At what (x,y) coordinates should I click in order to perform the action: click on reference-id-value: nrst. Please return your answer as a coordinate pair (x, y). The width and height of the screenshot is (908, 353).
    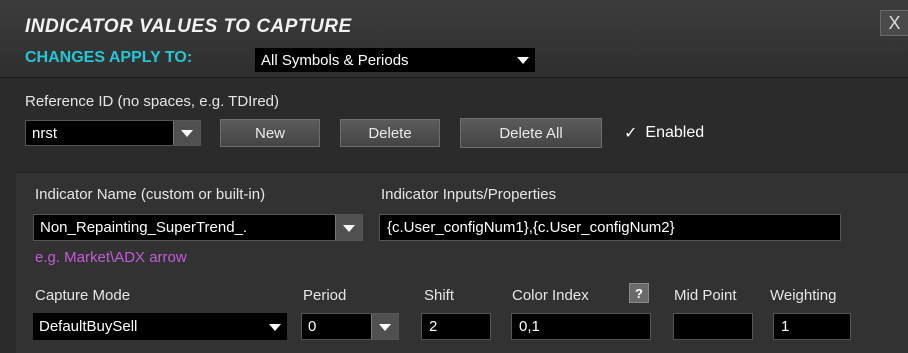
    Looking at the image, I should click on (45, 133).